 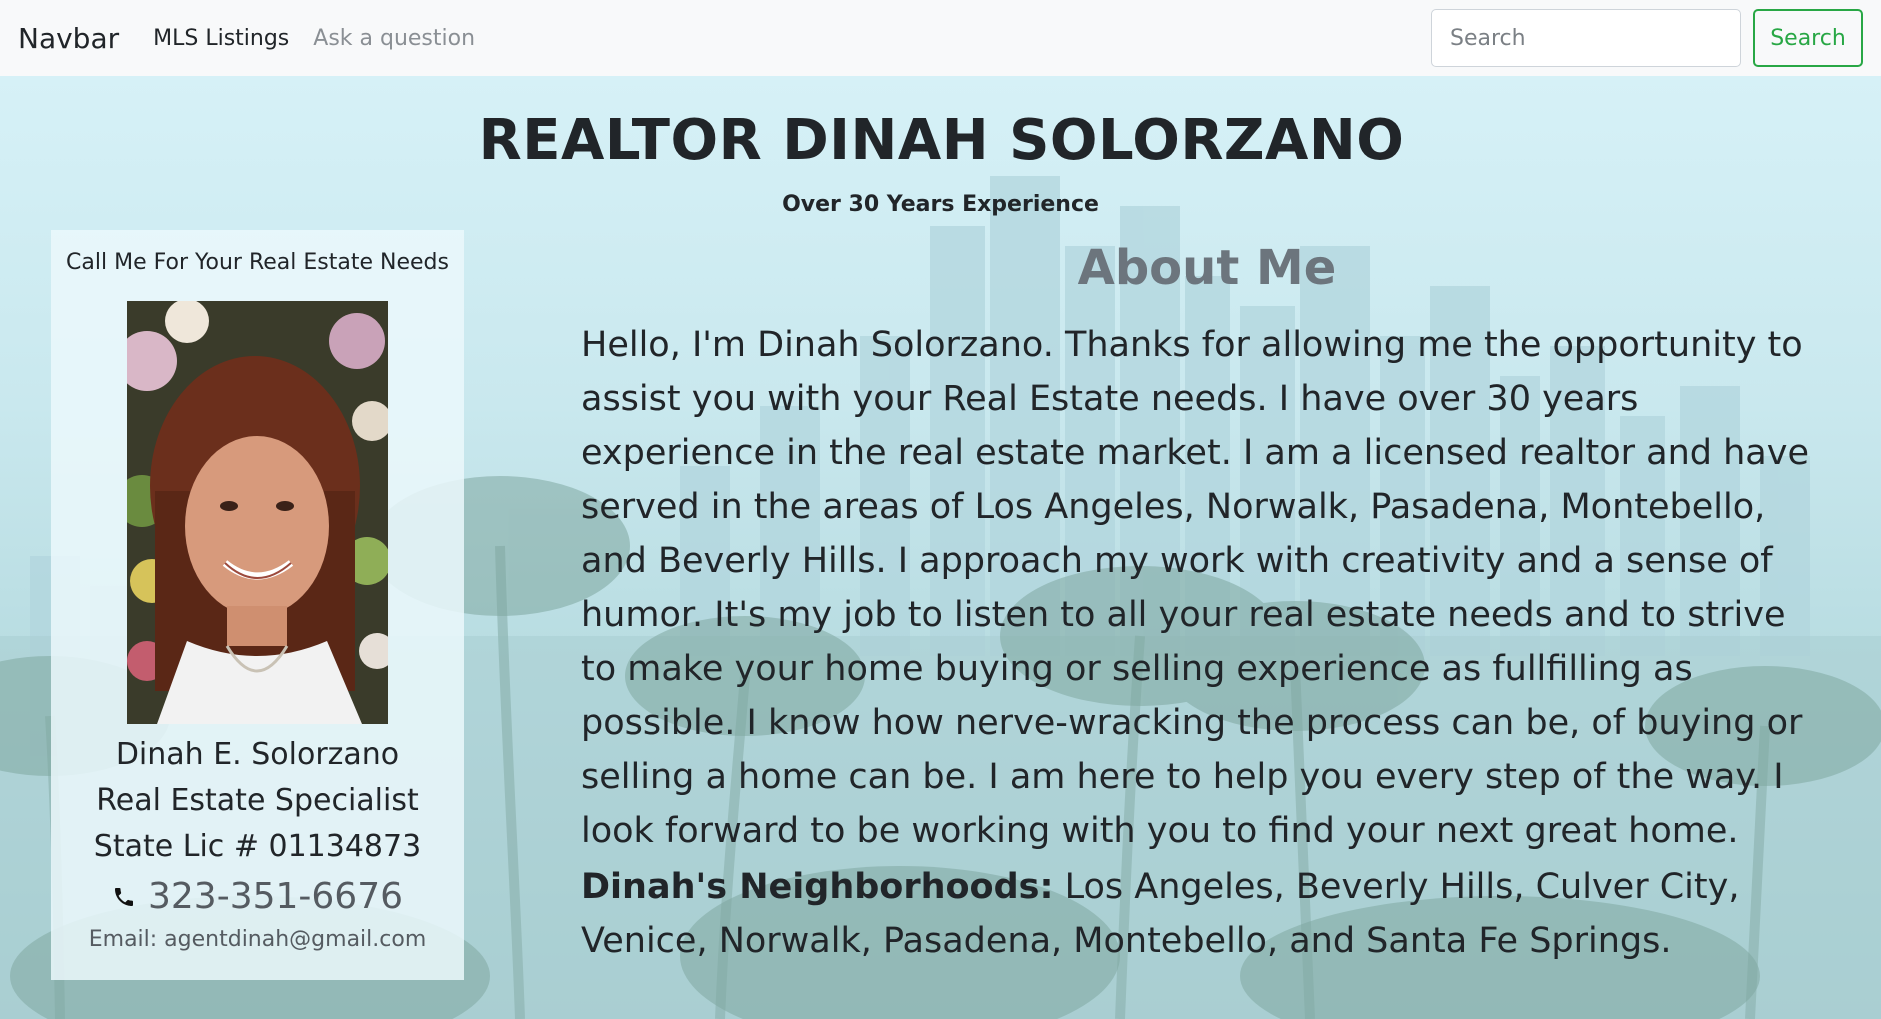 I want to click on agent-photo, so click(x=257, y=512).